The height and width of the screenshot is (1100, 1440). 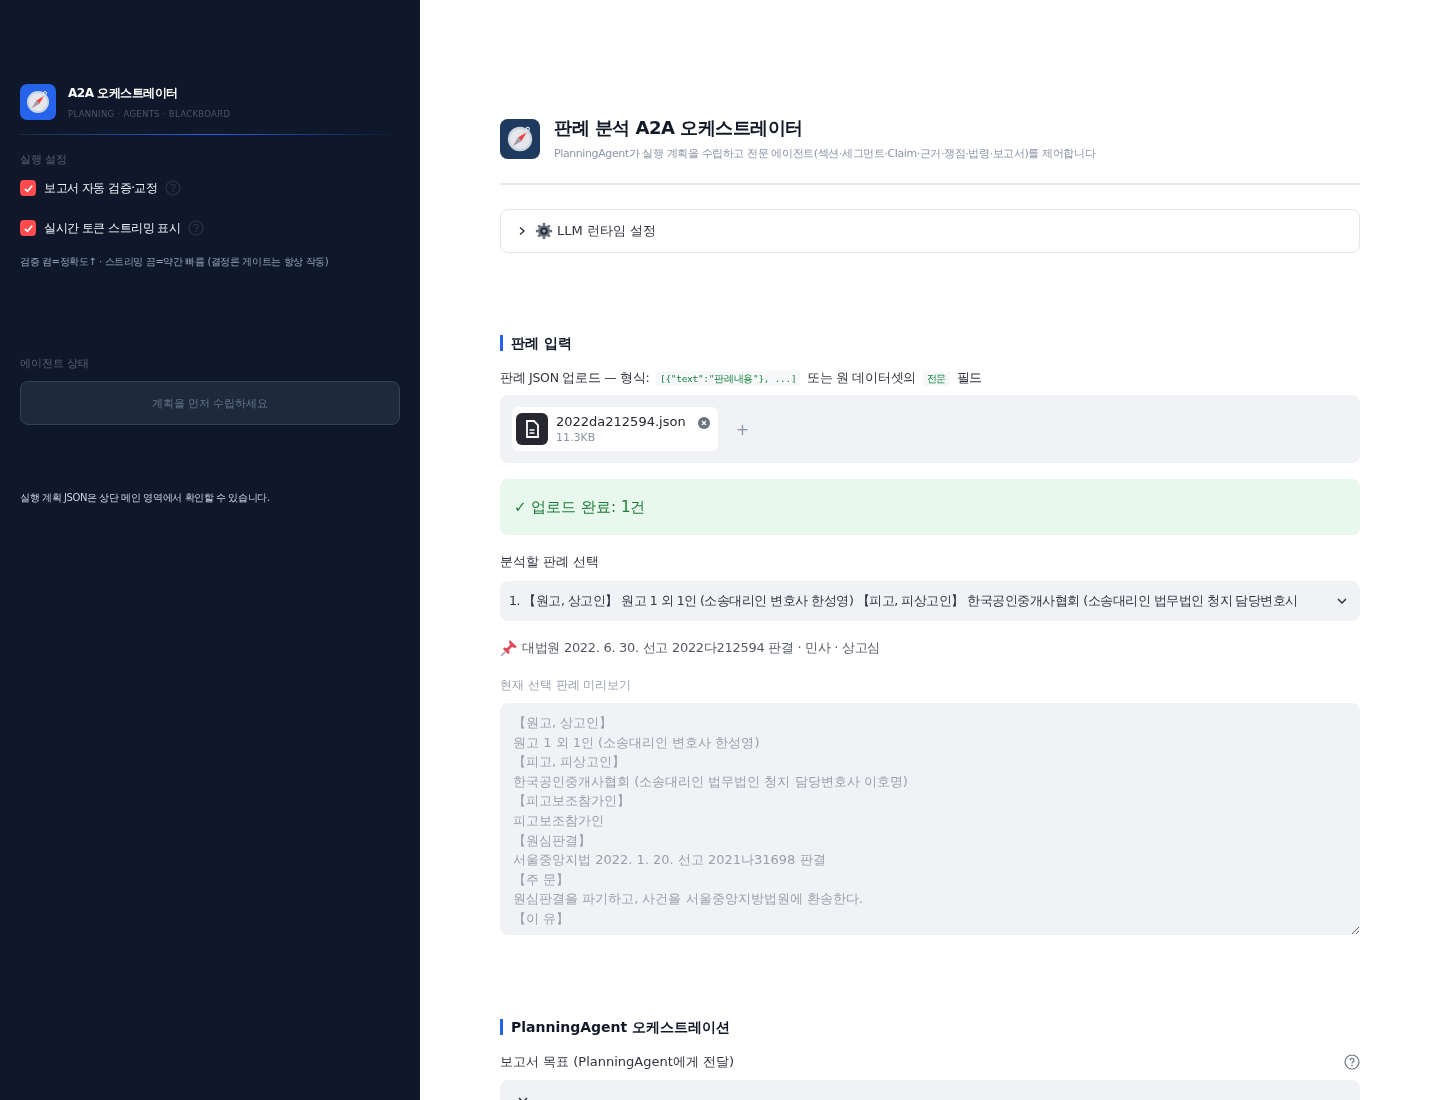 I want to click on section-heading: PlanningAgent 오케스트레이션, so click(x=930, y=1027).